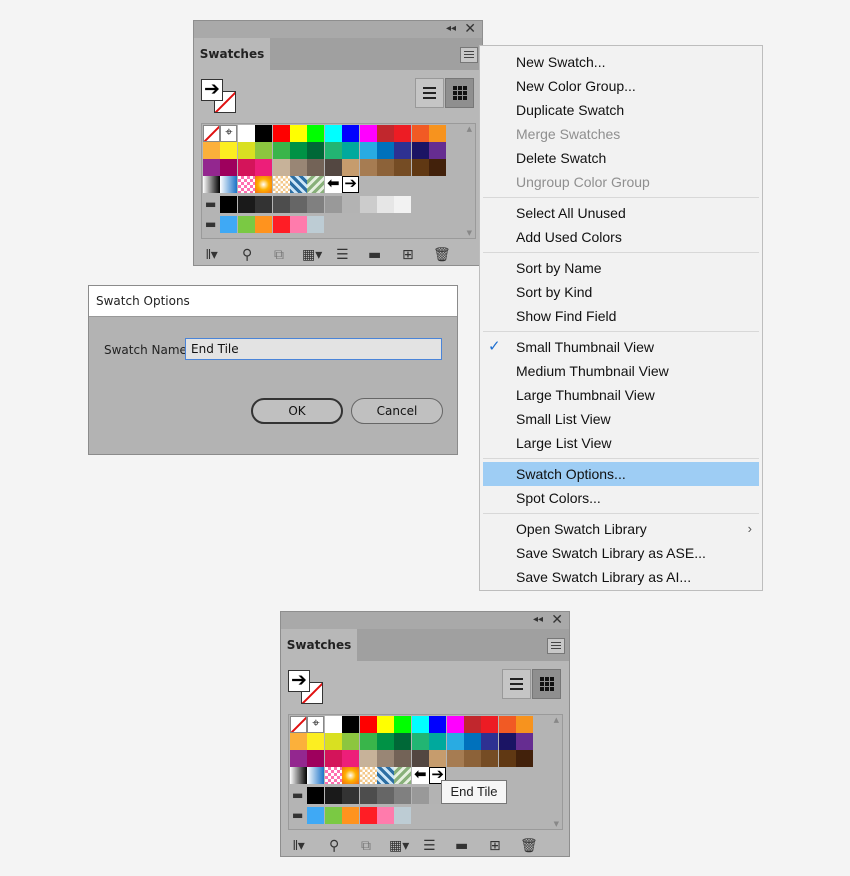  I want to click on panel-title-bar: ◂◂ ✕, so click(338, 30).